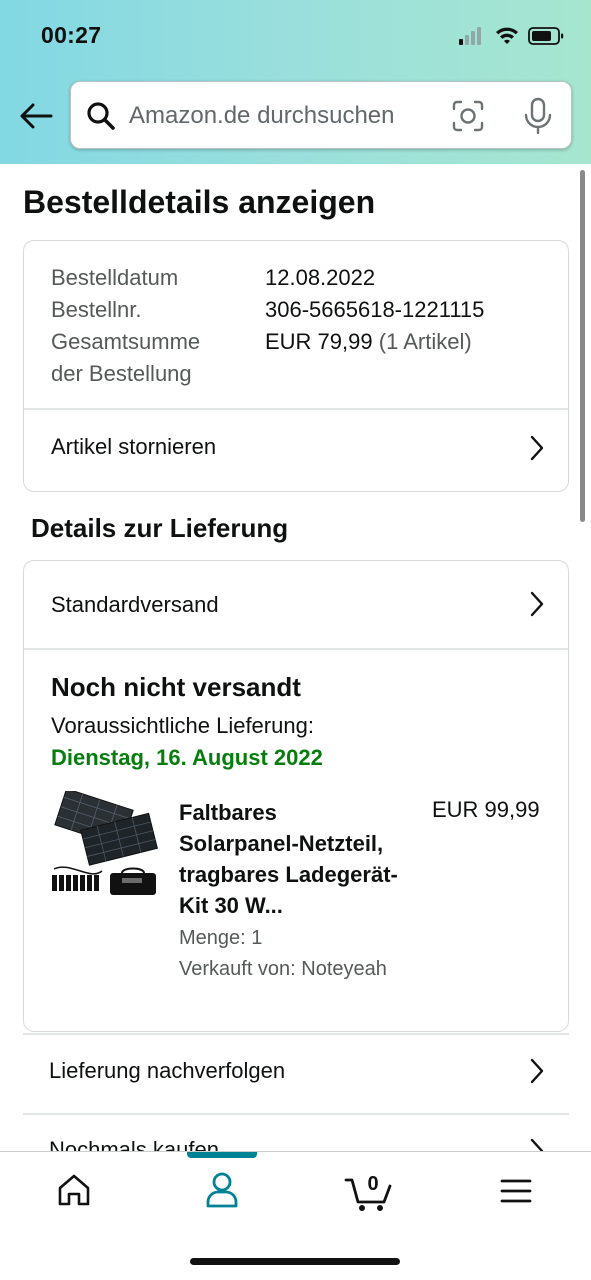  What do you see at coordinates (507, 35) in the screenshot?
I see `wifi-icon` at bounding box center [507, 35].